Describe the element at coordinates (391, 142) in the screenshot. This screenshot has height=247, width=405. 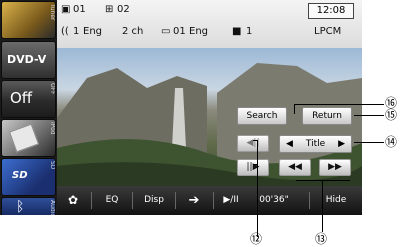
I see `callout-14: ⑭` at that location.